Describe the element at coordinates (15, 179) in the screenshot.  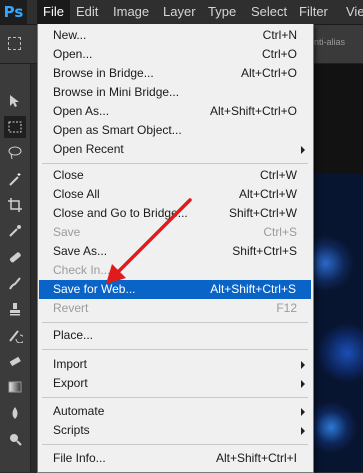
I see `magic-wand-icon` at that location.